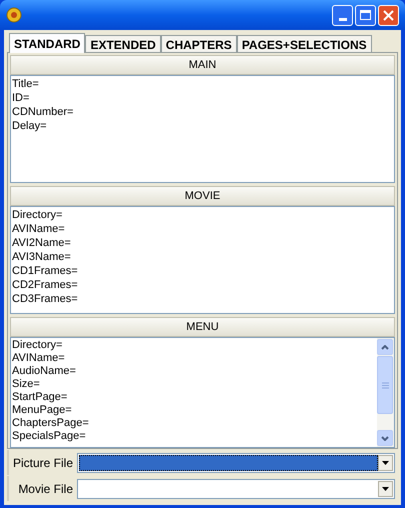 The image size is (405, 508). Describe the element at coordinates (342, 19) in the screenshot. I see `minimize-icon` at that location.